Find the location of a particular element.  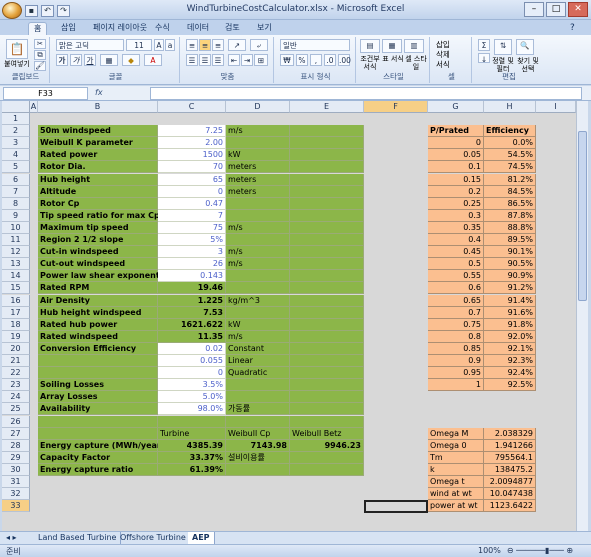

currency-icon: ₩ is located at coordinates (287, 60).